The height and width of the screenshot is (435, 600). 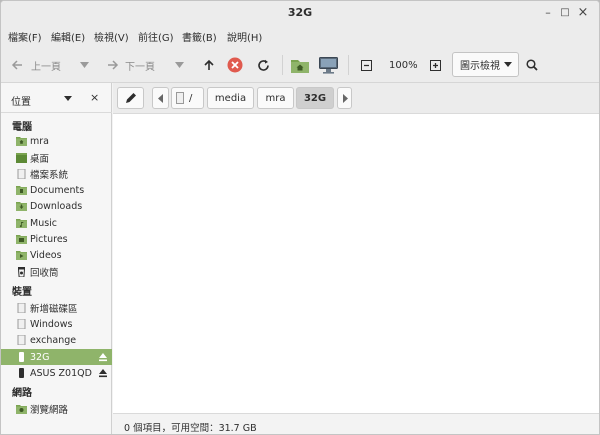 What do you see at coordinates (344, 98) in the screenshot?
I see `path-scroll-right` at bounding box center [344, 98].